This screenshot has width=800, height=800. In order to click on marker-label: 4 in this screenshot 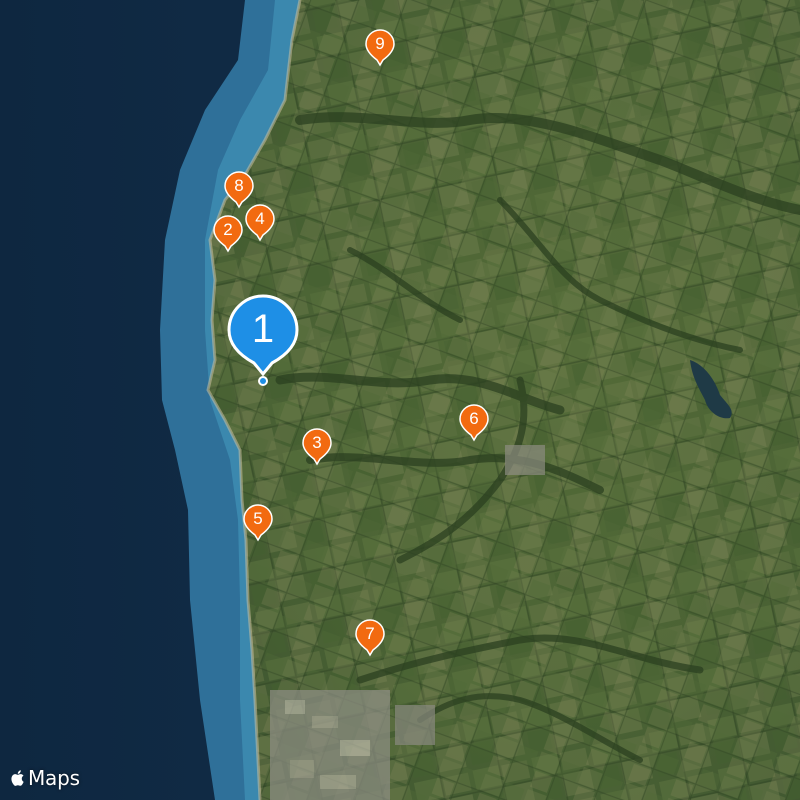, I will do `click(260, 218)`.